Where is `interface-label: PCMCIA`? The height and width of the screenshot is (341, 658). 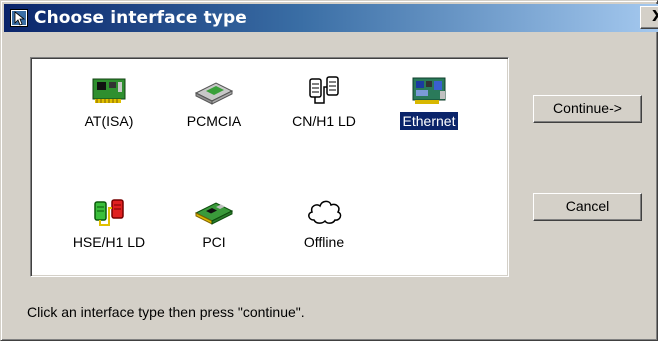
interface-label: PCMCIA is located at coordinates (214, 121).